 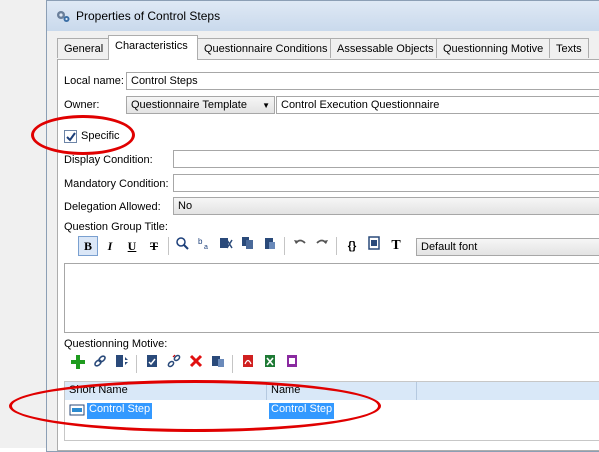 What do you see at coordinates (112, 207) in the screenshot?
I see `delegation-allowed-label: Delegation Allowed:` at bounding box center [112, 207].